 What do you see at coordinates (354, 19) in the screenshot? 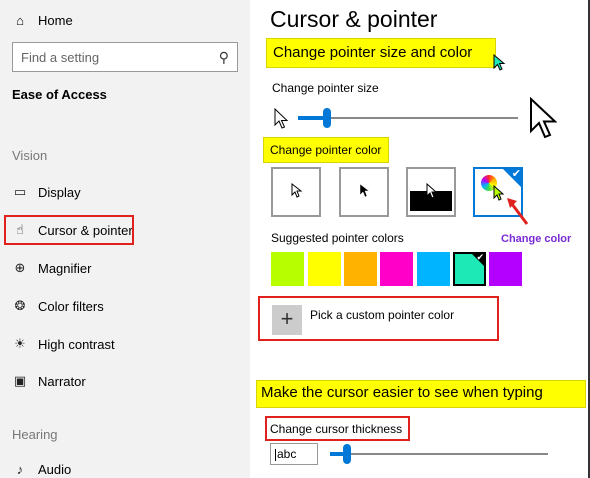
I see `page-title: Cursor & pointer` at bounding box center [354, 19].